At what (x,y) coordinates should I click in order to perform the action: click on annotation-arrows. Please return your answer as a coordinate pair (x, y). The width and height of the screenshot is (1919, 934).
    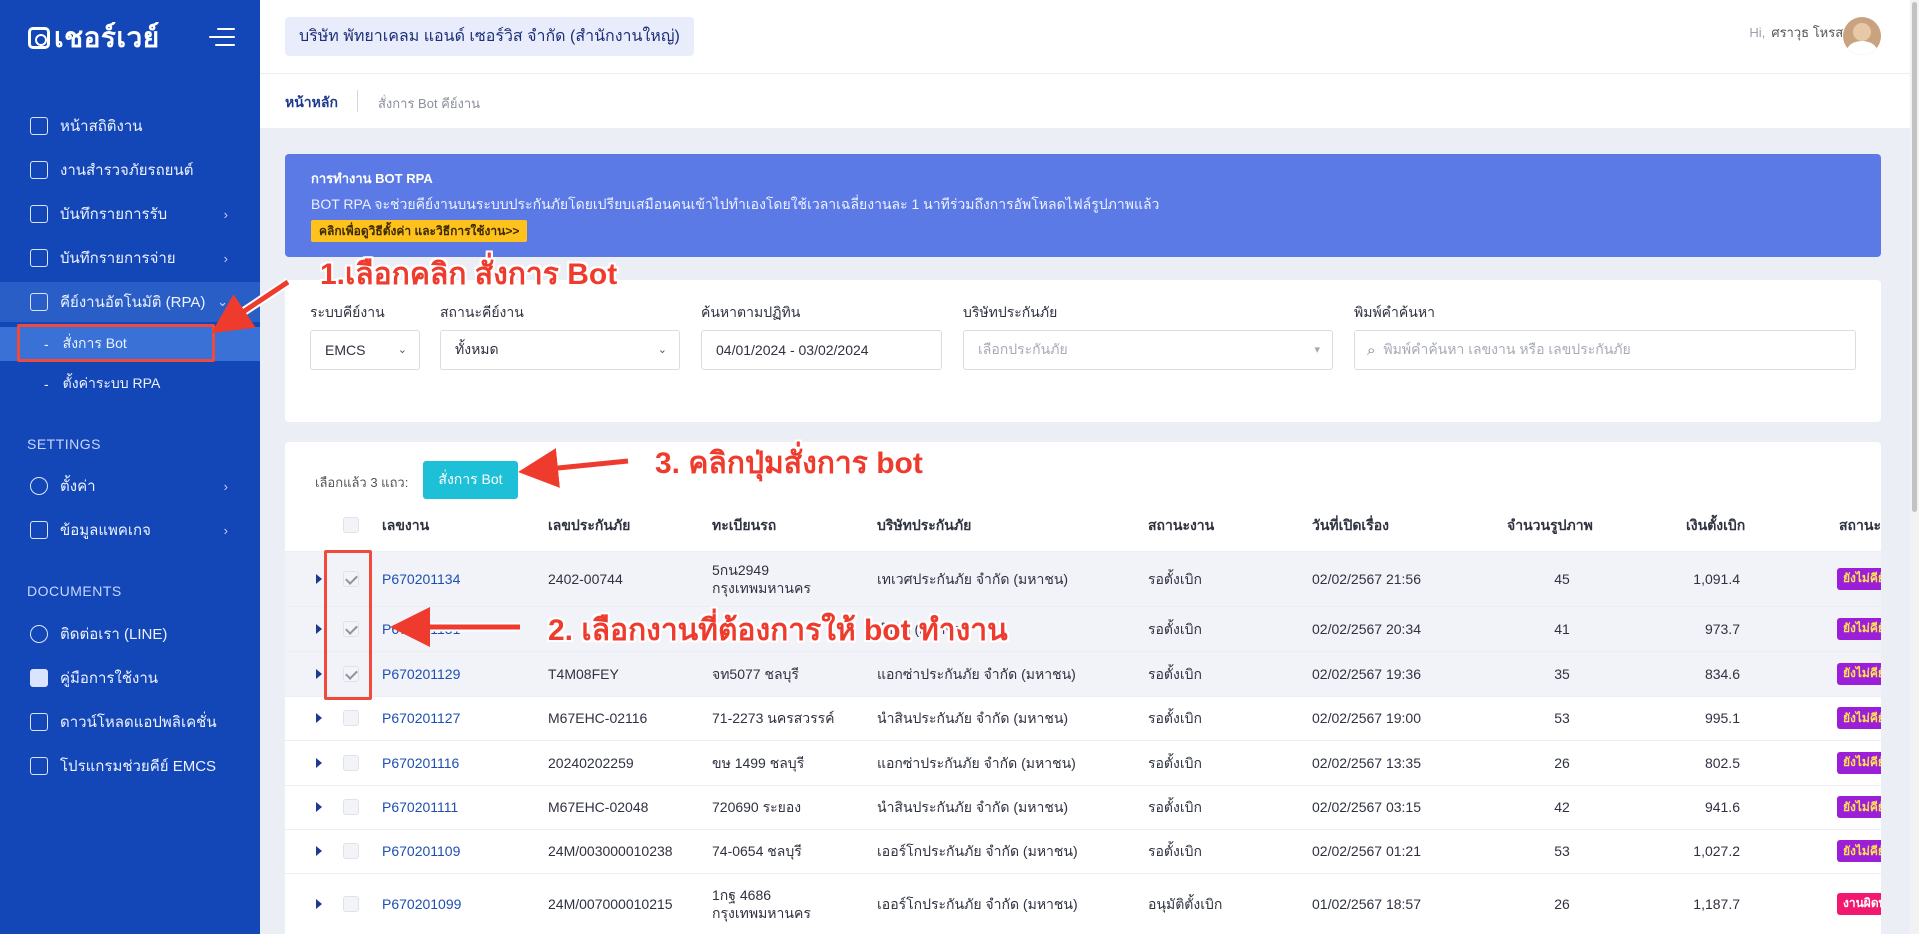
    Looking at the image, I should click on (420, 462).